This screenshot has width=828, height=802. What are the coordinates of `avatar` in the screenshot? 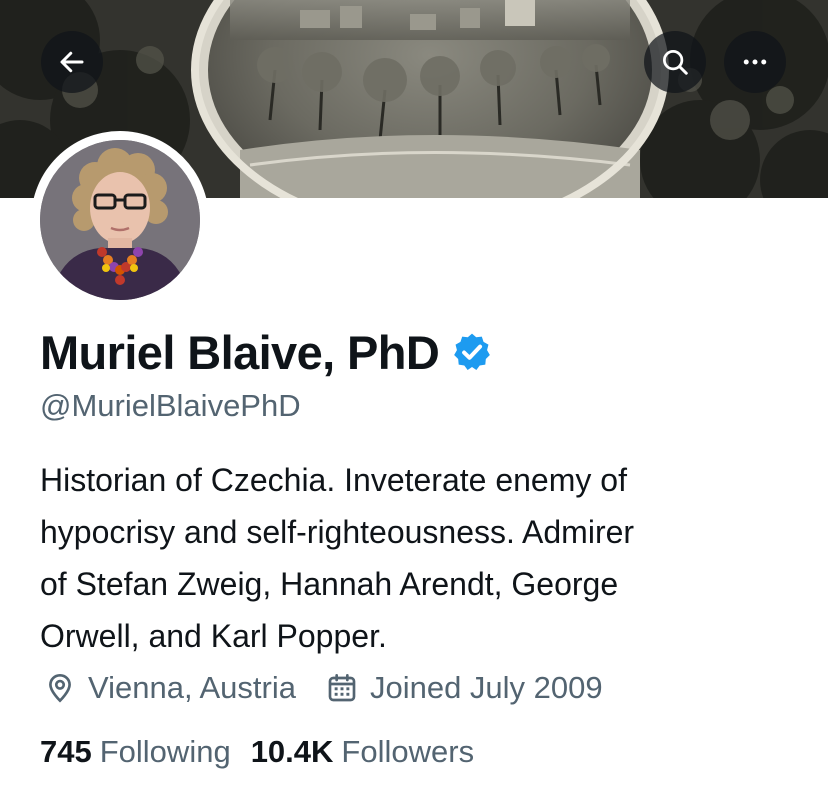 It's located at (120, 220).